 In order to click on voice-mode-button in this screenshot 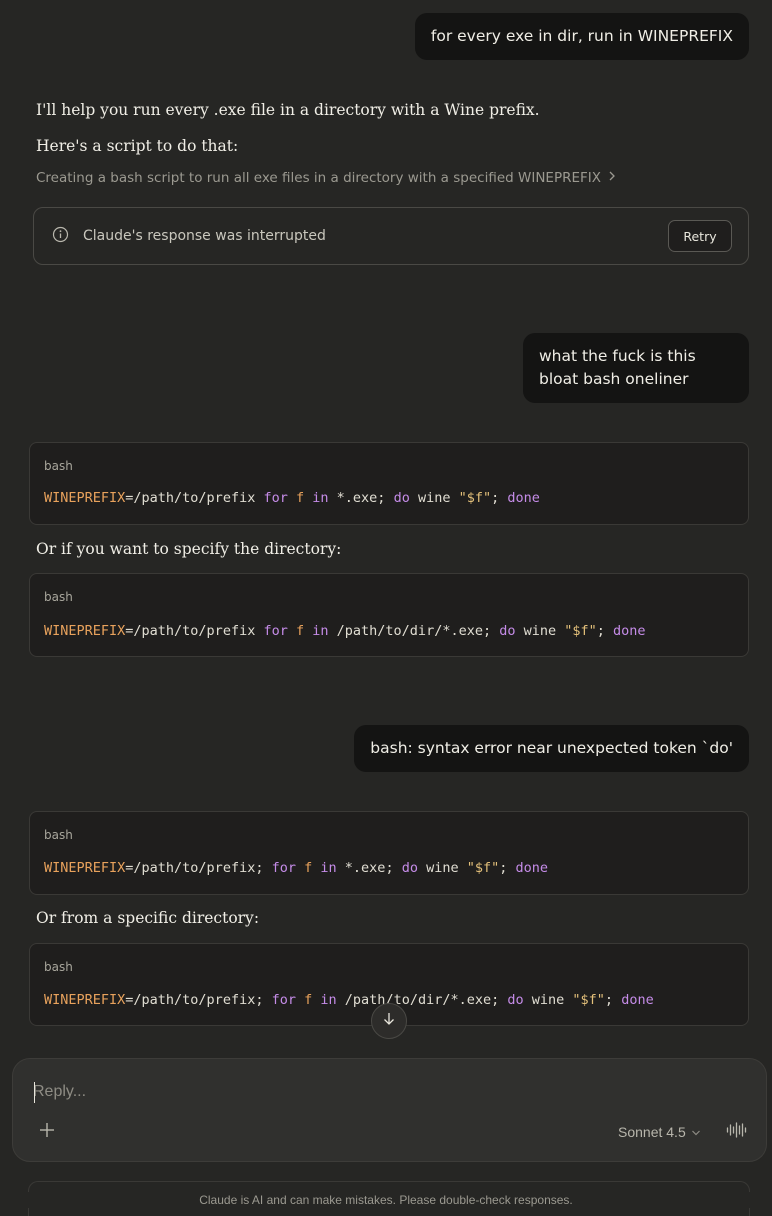, I will do `click(737, 1132)`.